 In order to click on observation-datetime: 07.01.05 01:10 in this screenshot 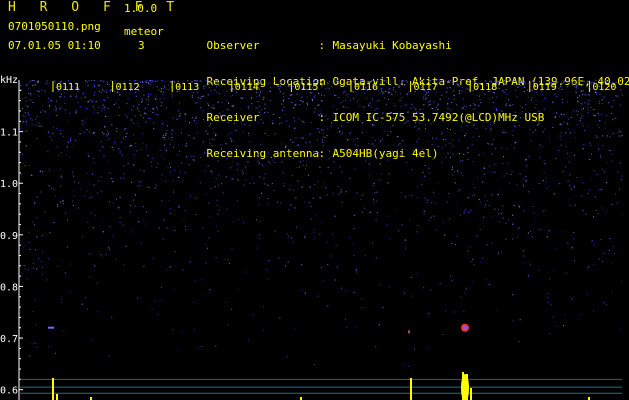, I will do `click(54, 45)`.